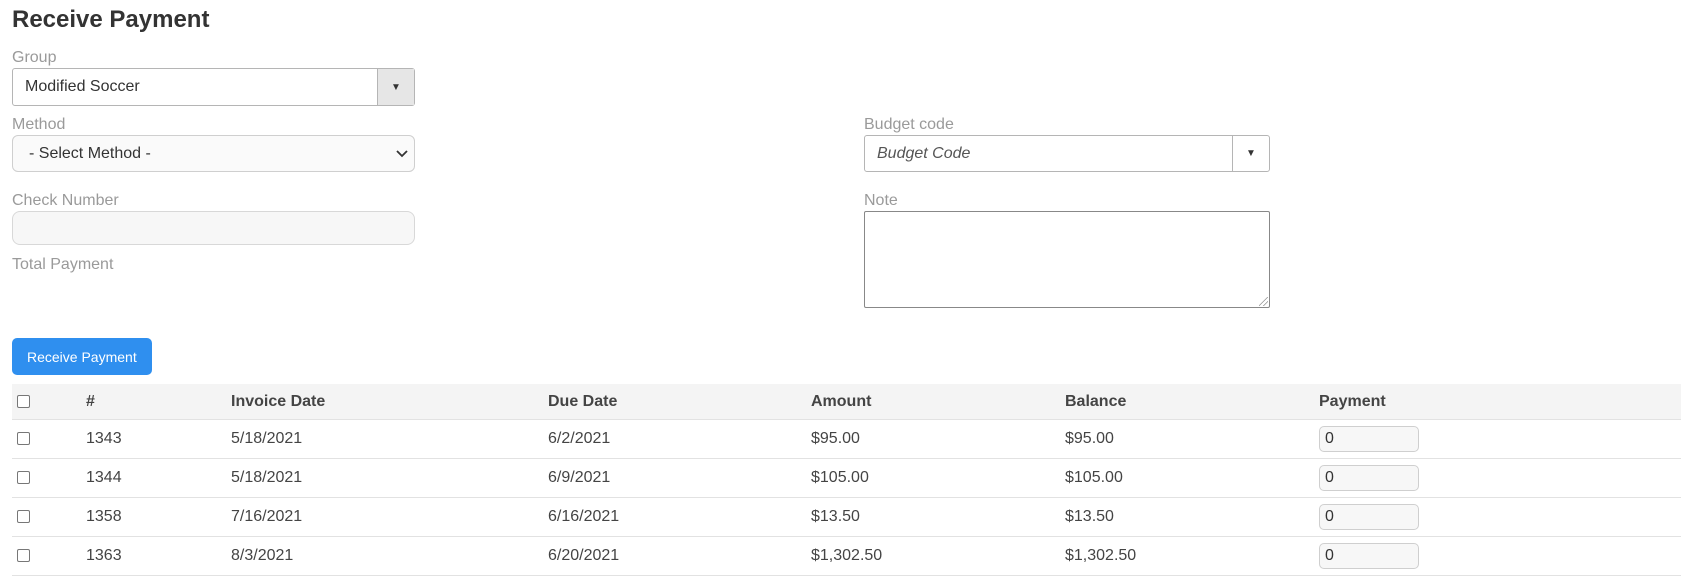 The height and width of the screenshot is (580, 1681). What do you see at coordinates (924, 153) in the screenshot?
I see `budget-code-placeholder: Budget Code` at bounding box center [924, 153].